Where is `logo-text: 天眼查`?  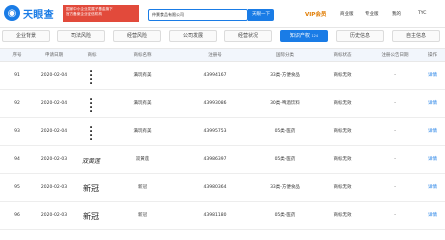 logo-text: 天眼查 is located at coordinates (38, 15).